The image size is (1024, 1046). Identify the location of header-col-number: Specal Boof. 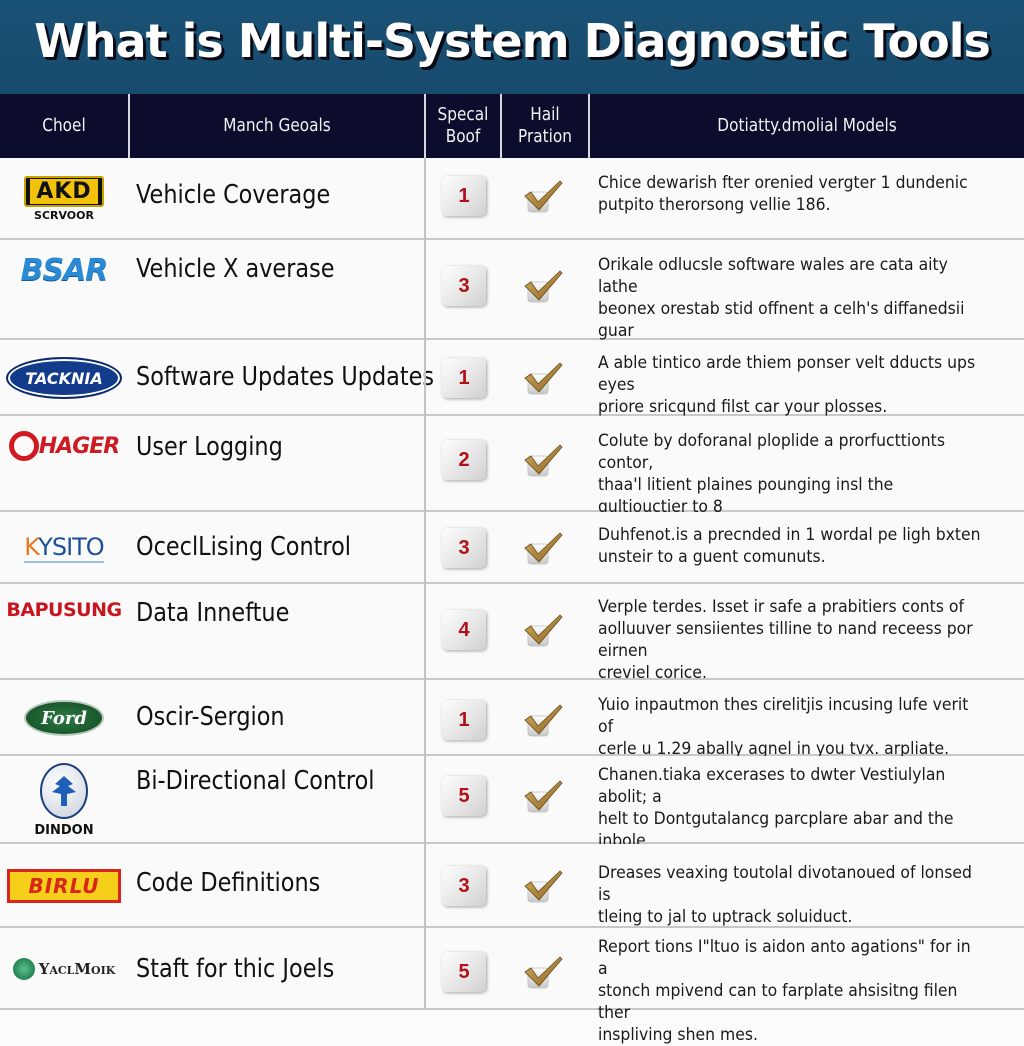
(463, 125).